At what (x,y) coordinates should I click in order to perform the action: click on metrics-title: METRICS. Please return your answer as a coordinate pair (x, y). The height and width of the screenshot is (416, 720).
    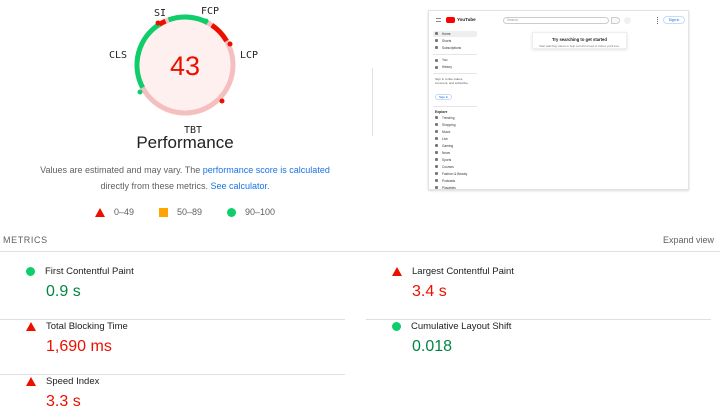
    Looking at the image, I should click on (25, 240).